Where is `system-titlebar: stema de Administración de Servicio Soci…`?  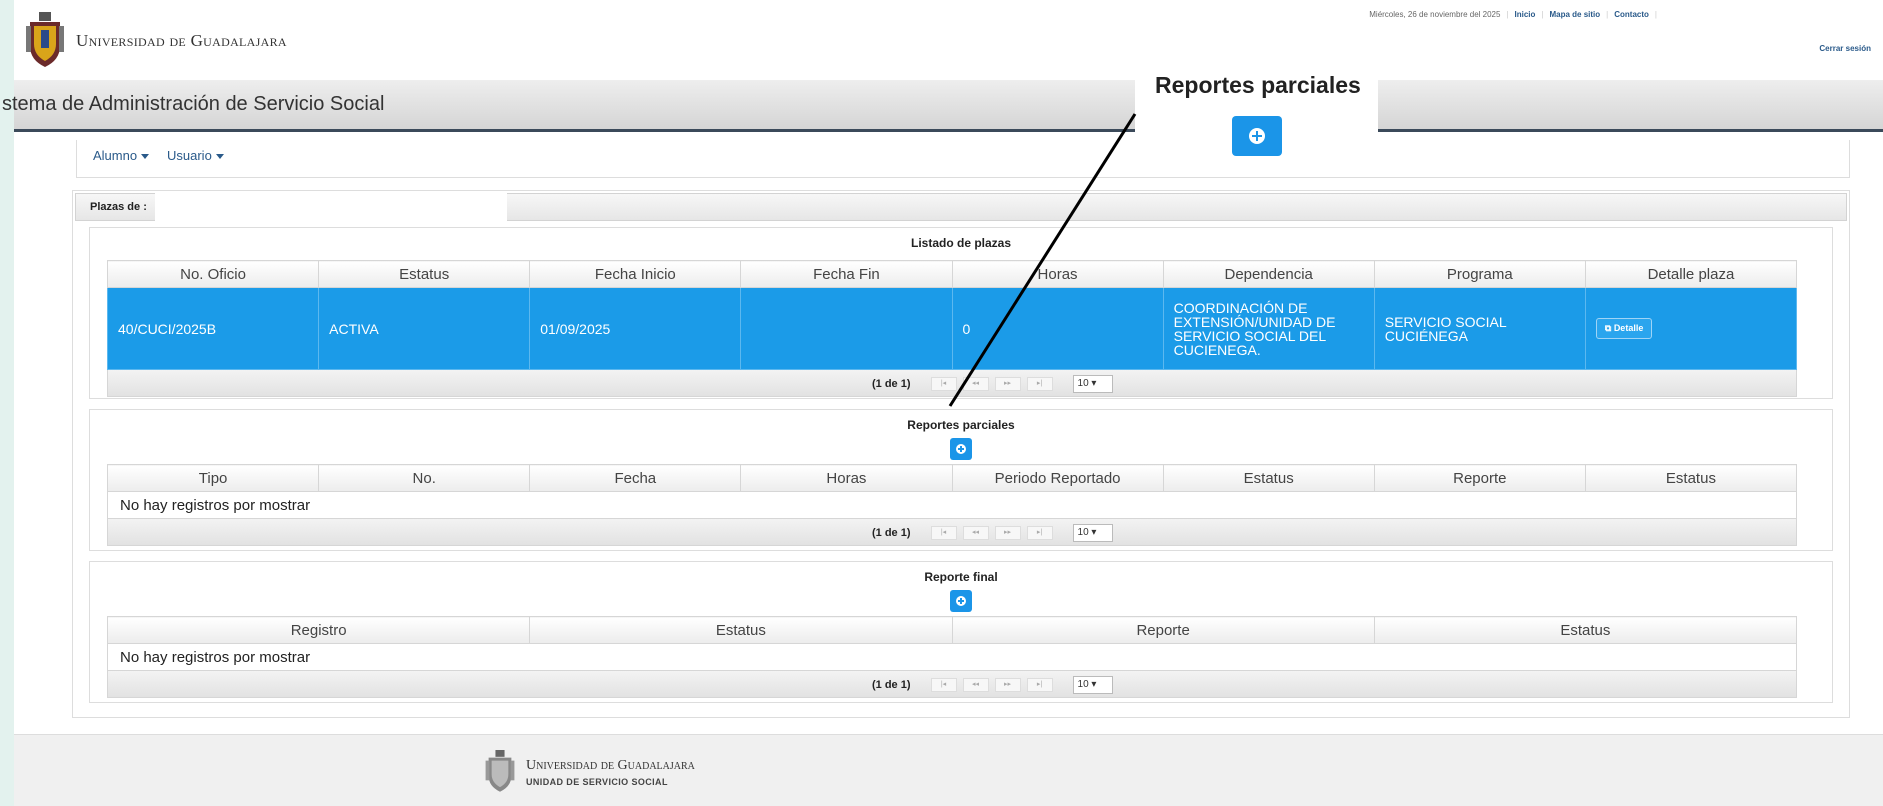 system-titlebar: stema de Administración de Servicio Soci… is located at coordinates (942, 106).